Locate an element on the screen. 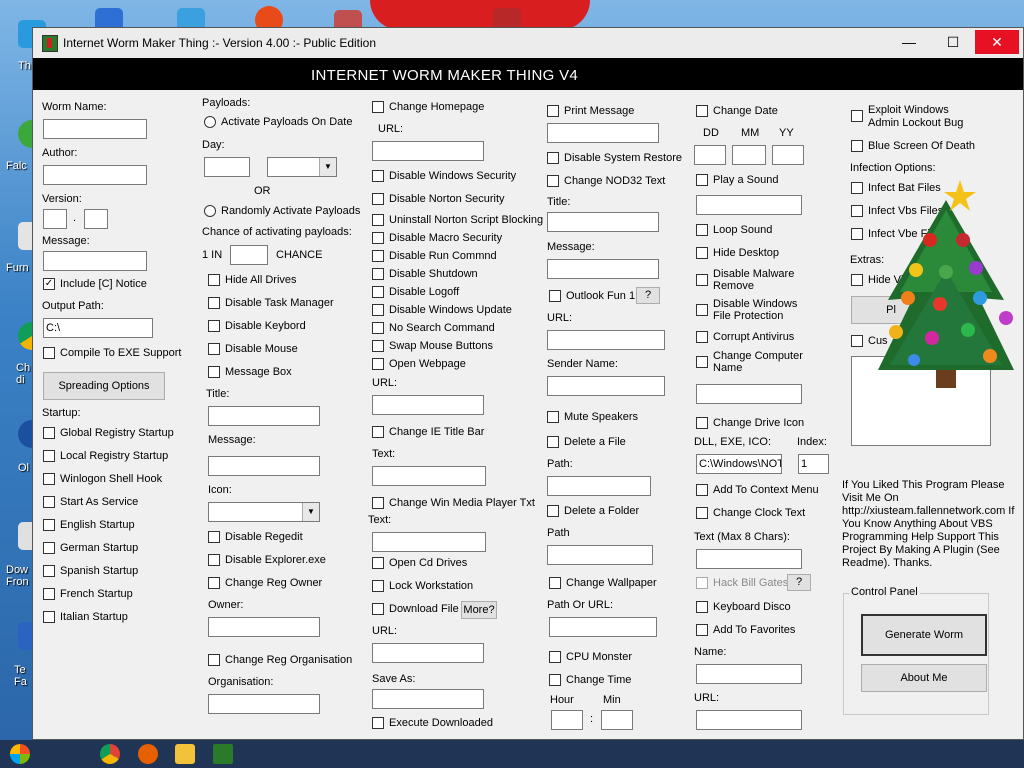 The height and width of the screenshot is (768, 1024). print-message-checkbox is located at coordinates (553, 111).